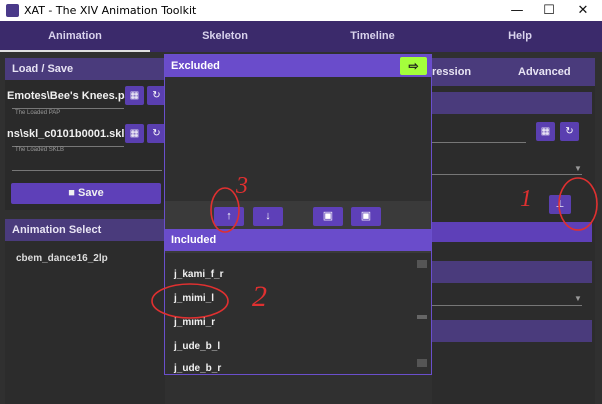 The height and width of the screenshot is (404, 602). What do you see at coordinates (241, 186) in the screenshot?
I see `annotation-number: 3` at bounding box center [241, 186].